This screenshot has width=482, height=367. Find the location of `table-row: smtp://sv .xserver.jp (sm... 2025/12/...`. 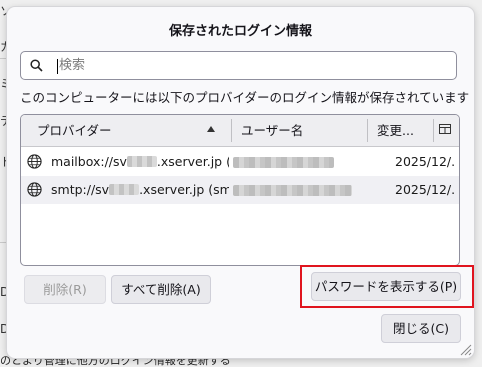

table-row: smtp://sv .xserver.jp (sm... 2025/12/... is located at coordinates (240, 190).